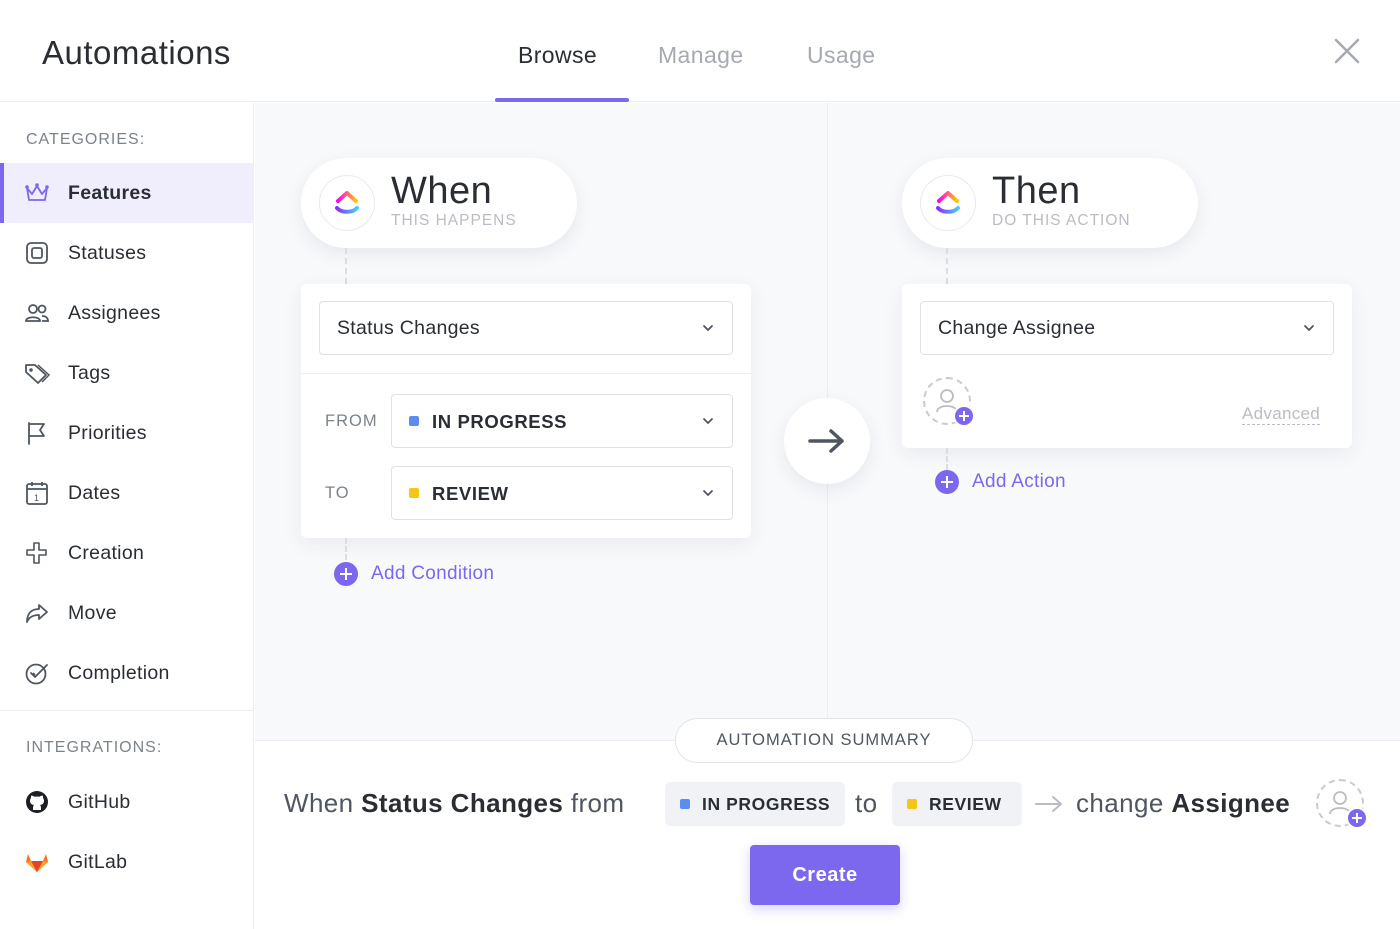  Describe the element at coordinates (701, 55) in the screenshot. I see `tab-manage: Manage` at that location.